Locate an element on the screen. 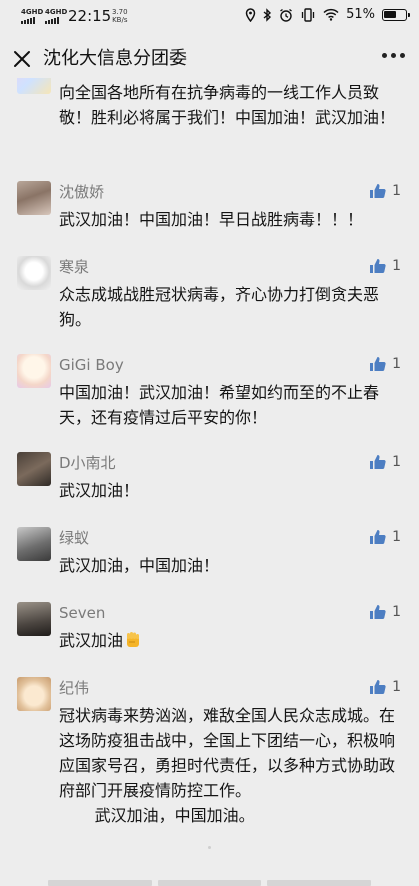 The height and width of the screenshot is (886, 419). signal-icon-sim2: 4GHD is located at coordinates (56, 16).